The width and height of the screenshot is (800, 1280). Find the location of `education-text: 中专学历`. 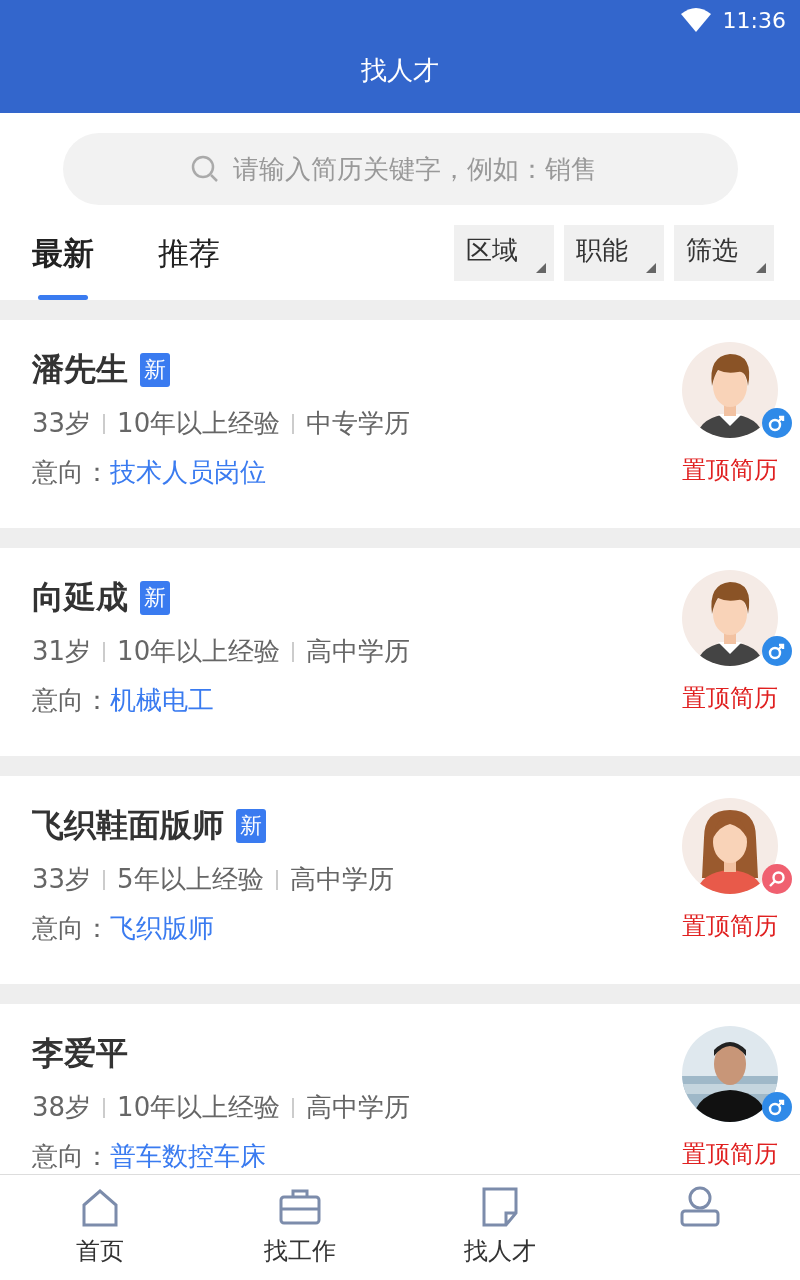

education-text: 中专学历 is located at coordinates (358, 423).